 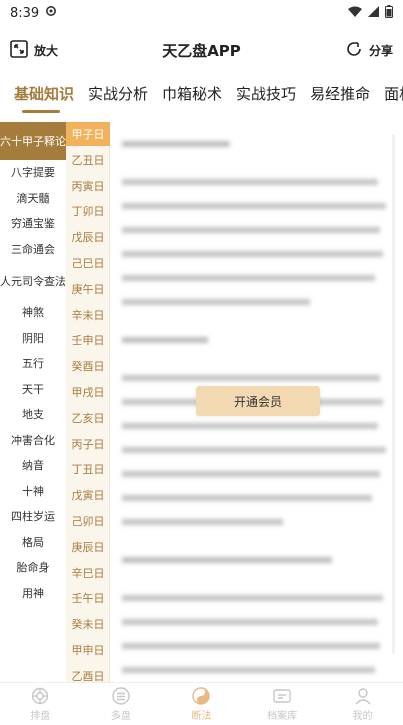 I want to click on category-tabs: 基础知识 实战分析 巾箱秘术 实战技巧 易经推命 面相解读, so click(x=201, y=94).